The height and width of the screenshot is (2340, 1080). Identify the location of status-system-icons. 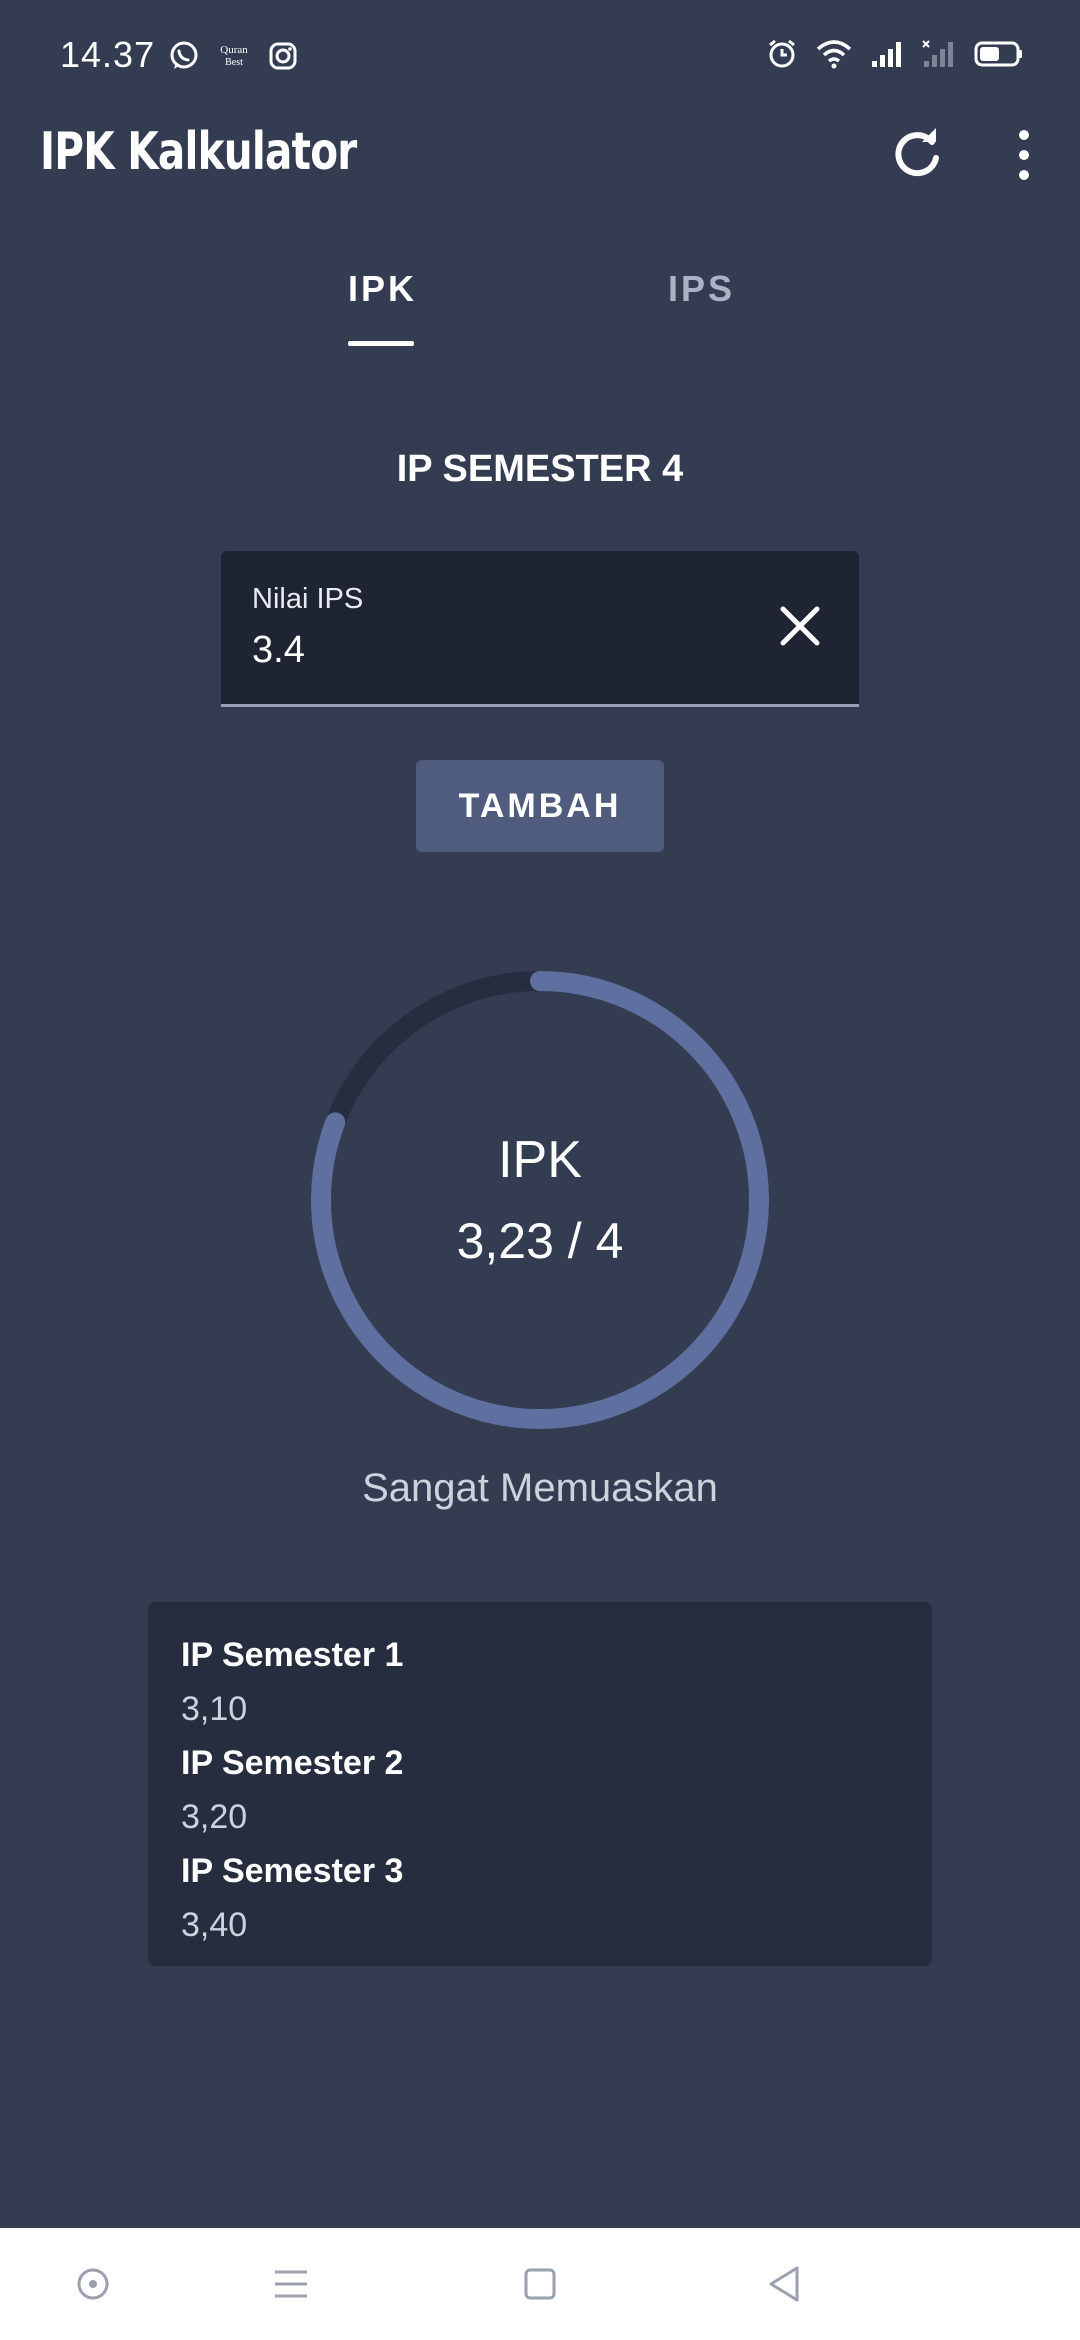
(895, 54).